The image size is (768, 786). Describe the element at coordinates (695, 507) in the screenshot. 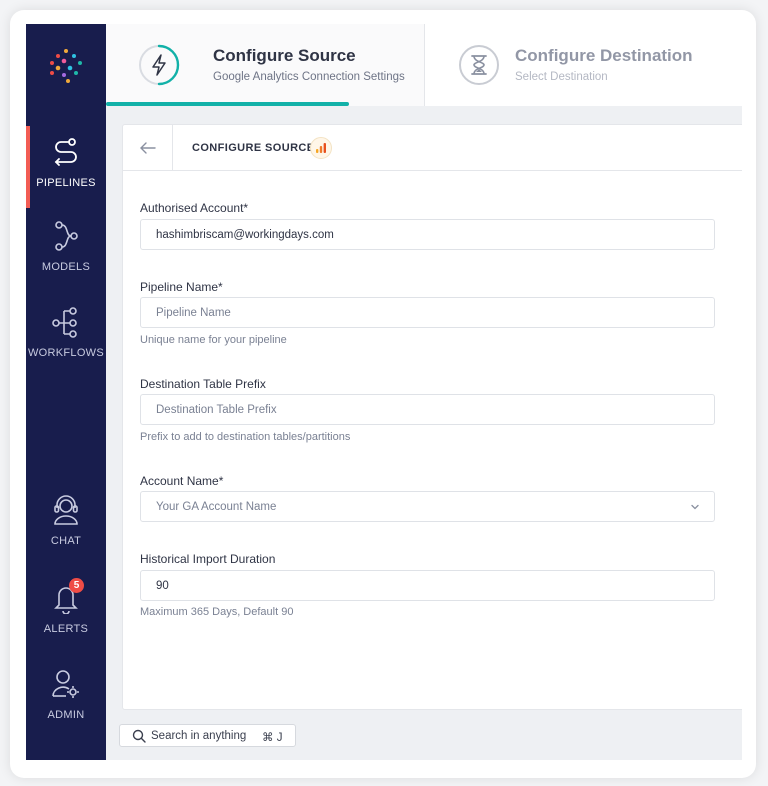

I see `chevron-down-icon` at that location.